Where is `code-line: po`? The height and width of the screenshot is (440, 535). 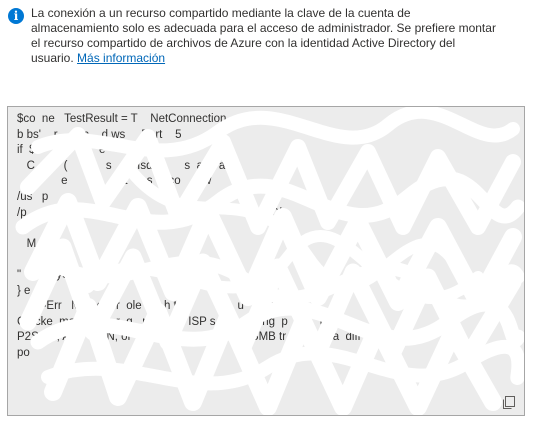
code-line: po is located at coordinates (23, 352).